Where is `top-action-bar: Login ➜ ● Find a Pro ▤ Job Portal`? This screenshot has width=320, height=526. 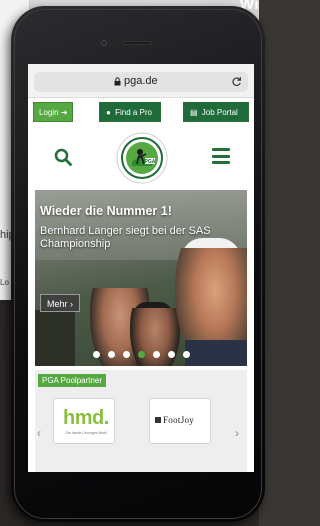 top-action-bar: Login ➜ ● Find a Pro ▤ Job Portal is located at coordinates (141, 113).